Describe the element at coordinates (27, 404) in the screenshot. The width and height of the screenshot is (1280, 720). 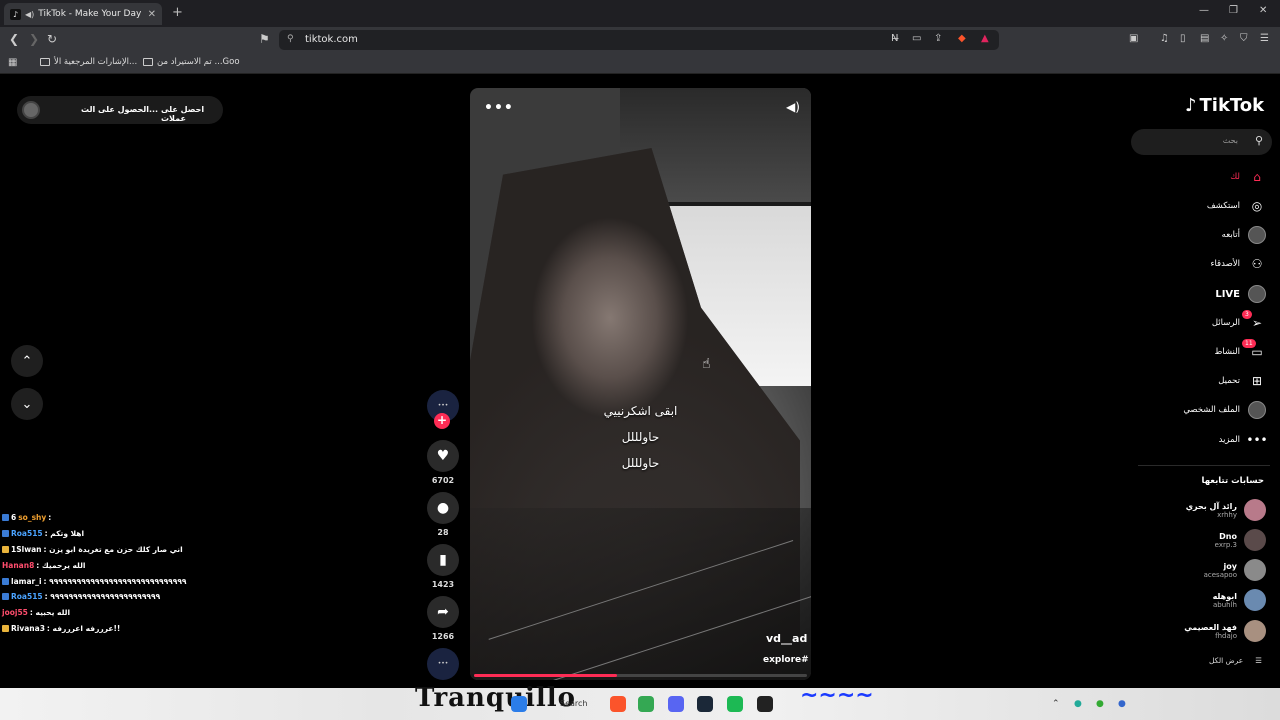
I see `next-video-button: ⌄` at that location.